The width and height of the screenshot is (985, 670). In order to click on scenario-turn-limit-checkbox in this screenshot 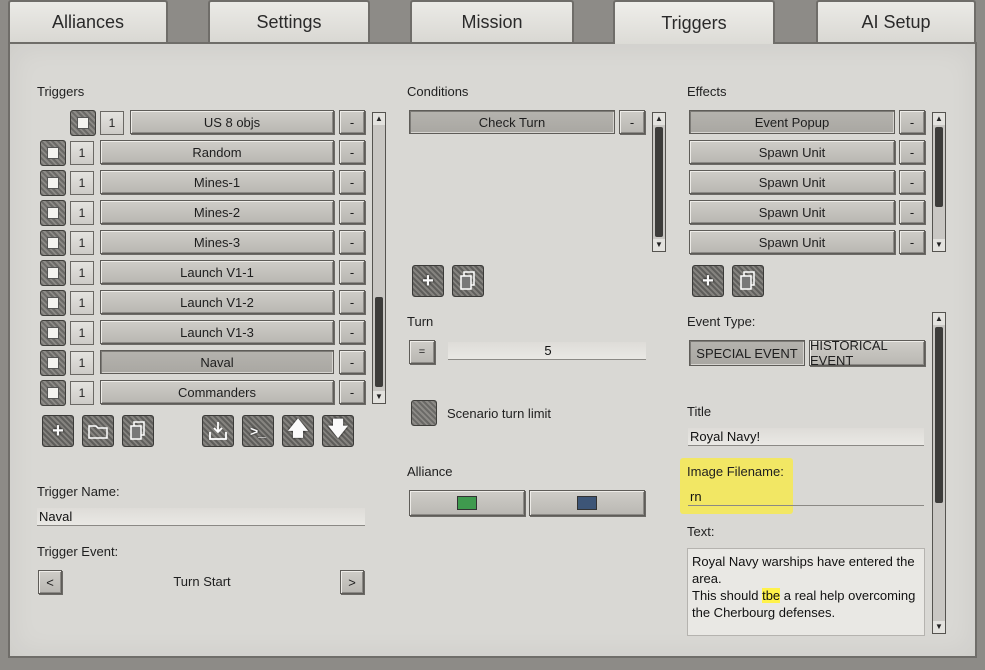, I will do `click(424, 413)`.